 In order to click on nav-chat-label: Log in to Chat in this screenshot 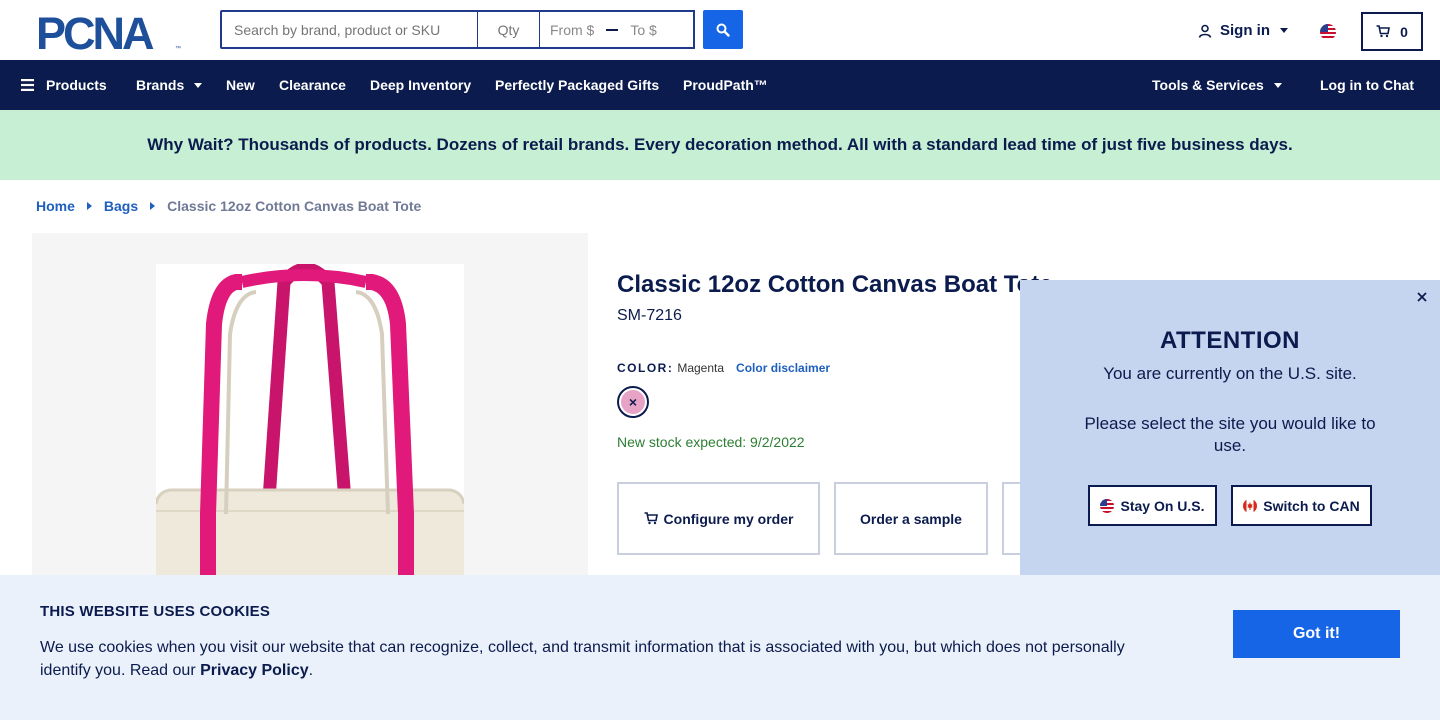, I will do `click(1367, 85)`.